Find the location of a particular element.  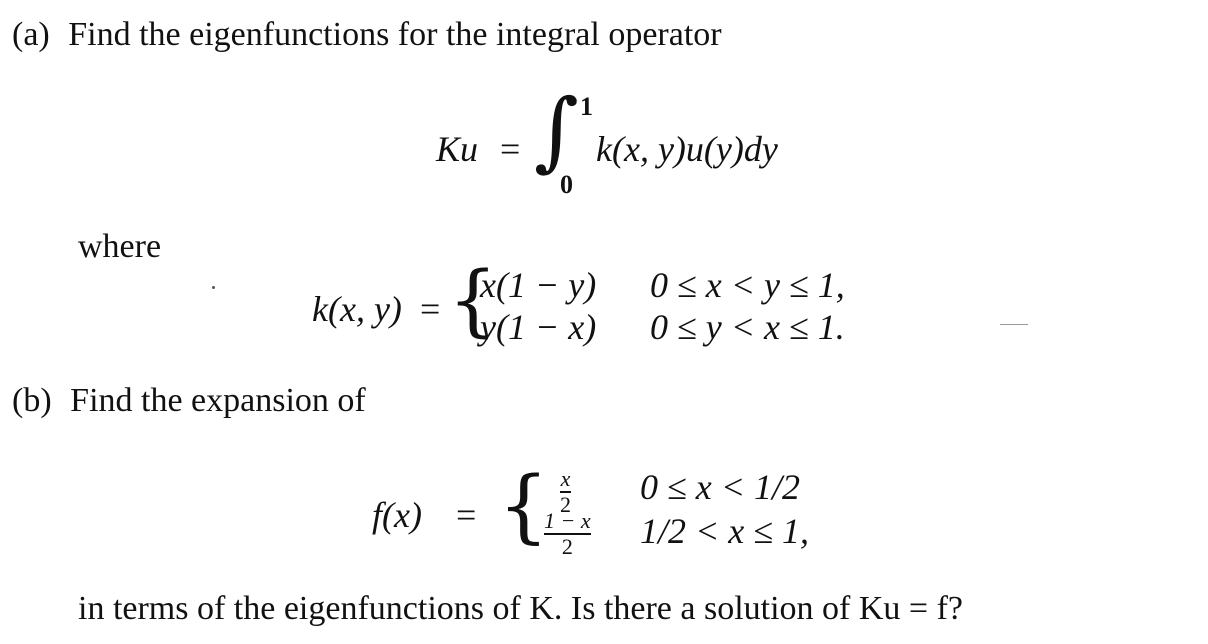

operator-integrand: k(x, y)u(y)dy is located at coordinates (687, 149).